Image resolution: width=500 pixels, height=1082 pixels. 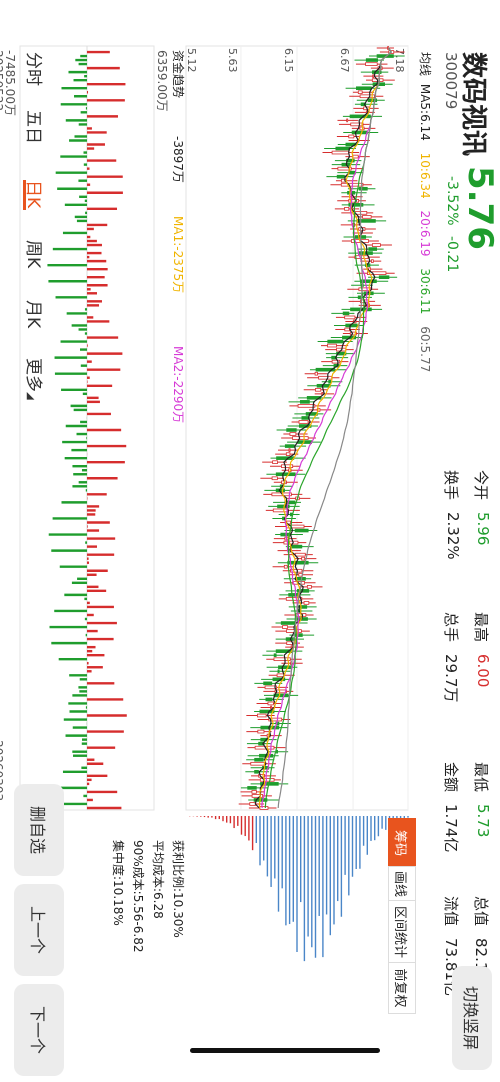 What do you see at coordinates (178, 384) in the screenshot?
I see `fund-ma2: MA2:-2290万` at bounding box center [178, 384].